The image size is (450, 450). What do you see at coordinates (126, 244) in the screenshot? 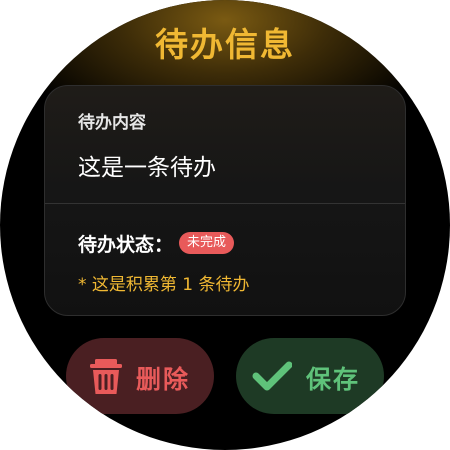
I see `status-label: 待办状态：` at bounding box center [126, 244].